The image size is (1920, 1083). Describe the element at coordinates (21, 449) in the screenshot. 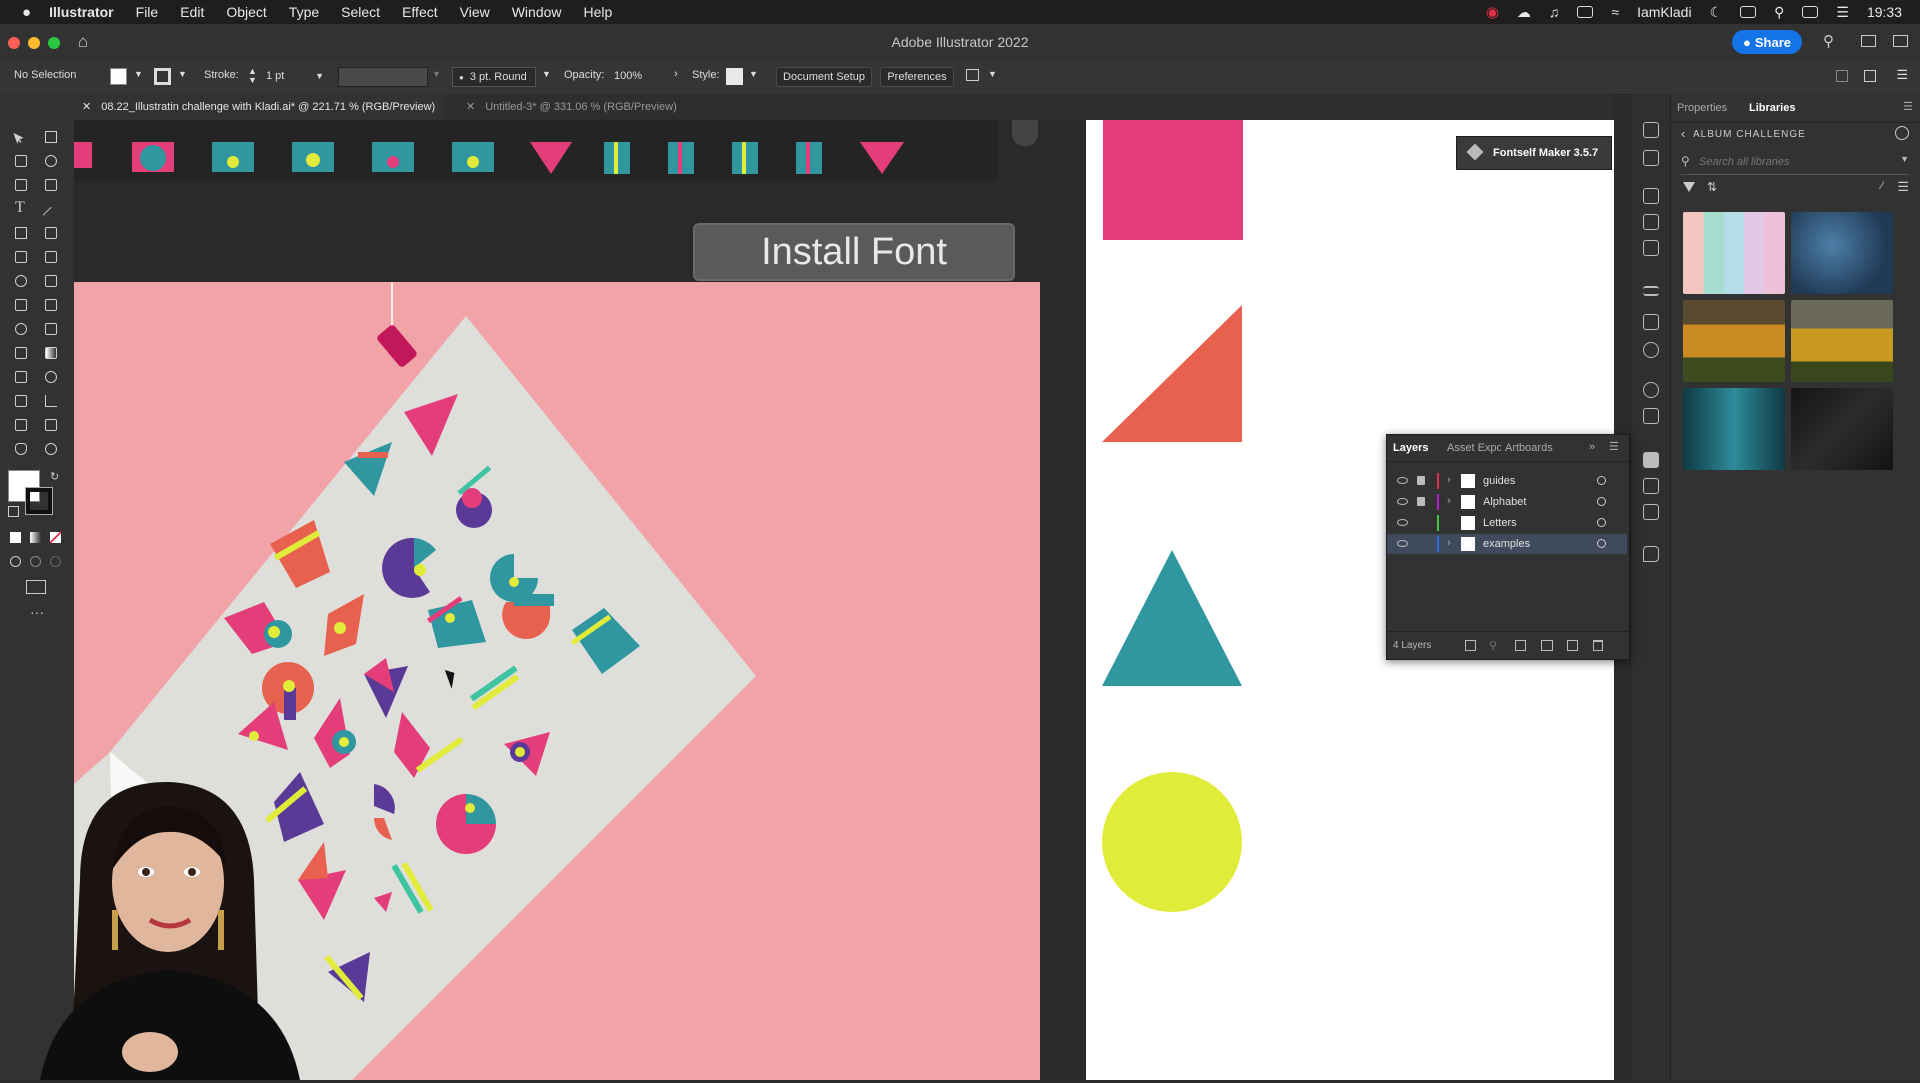

I see `hand-tool` at that location.